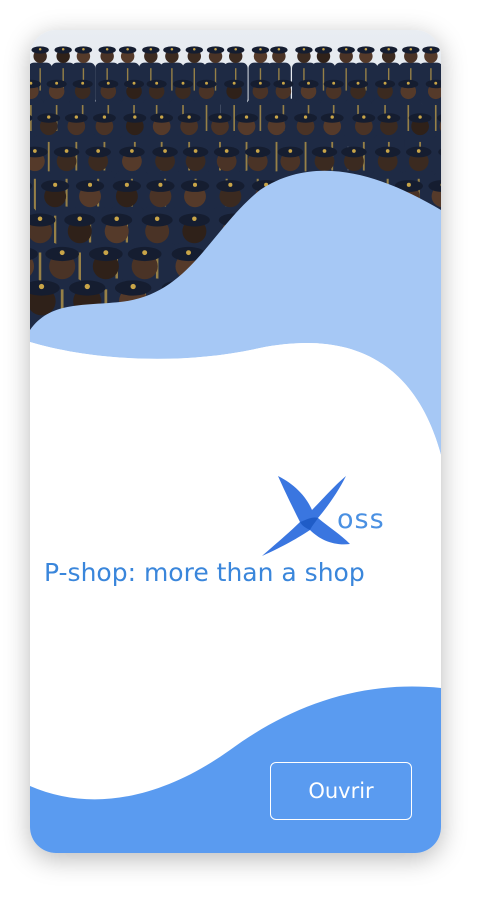 The width and height of the screenshot is (491, 903). Describe the element at coordinates (204, 572) in the screenshot. I see `tagline: P-shop: more than a shop` at that location.